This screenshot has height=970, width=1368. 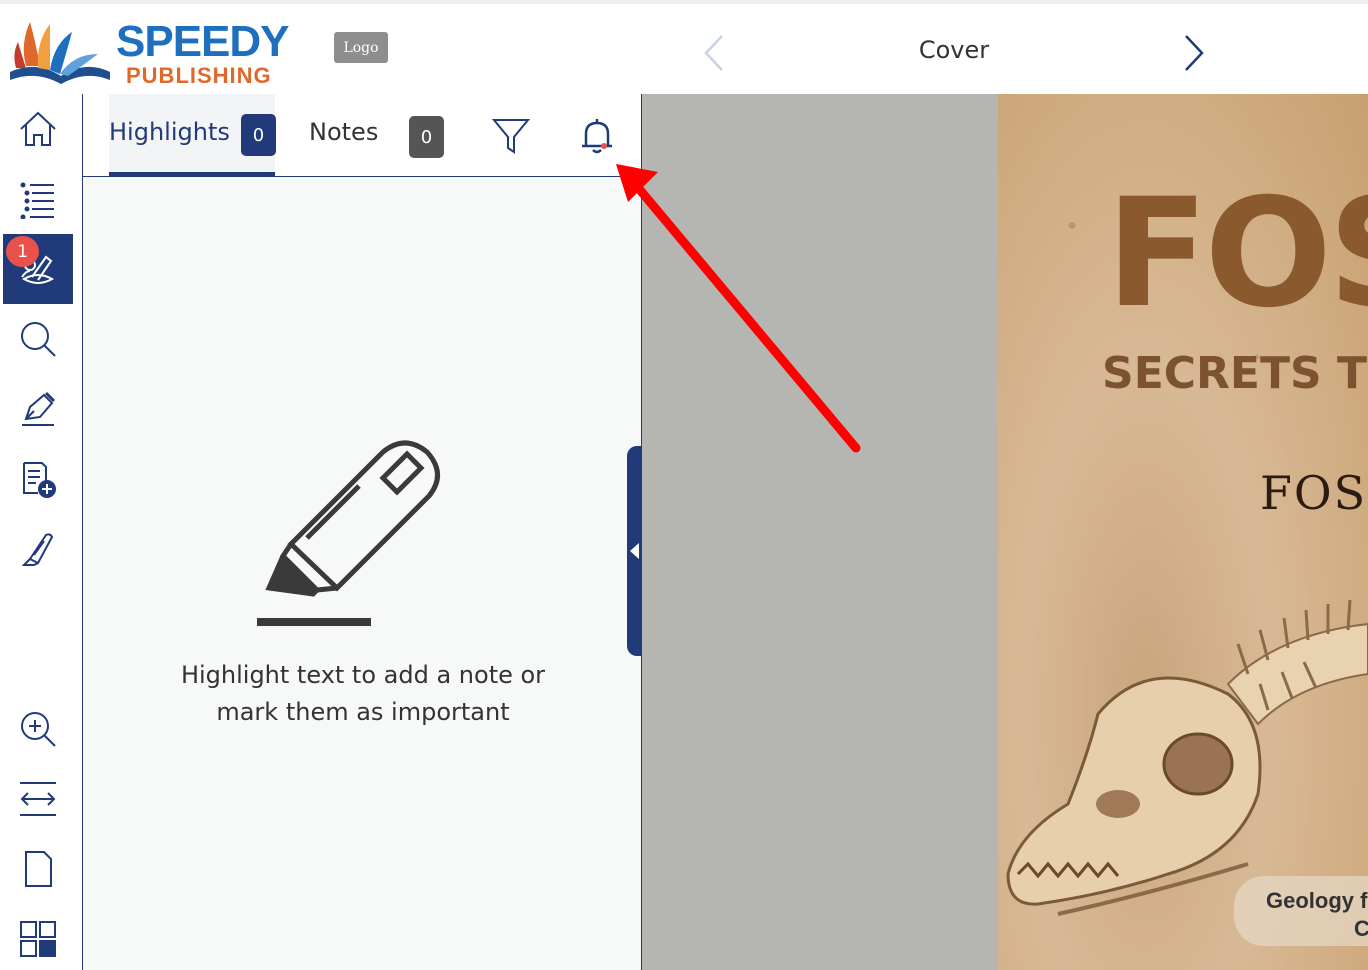 What do you see at coordinates (169, 132) in the screenshot?
I see `tab-highlights-label: Highlights` at bounding box center [169, 132].